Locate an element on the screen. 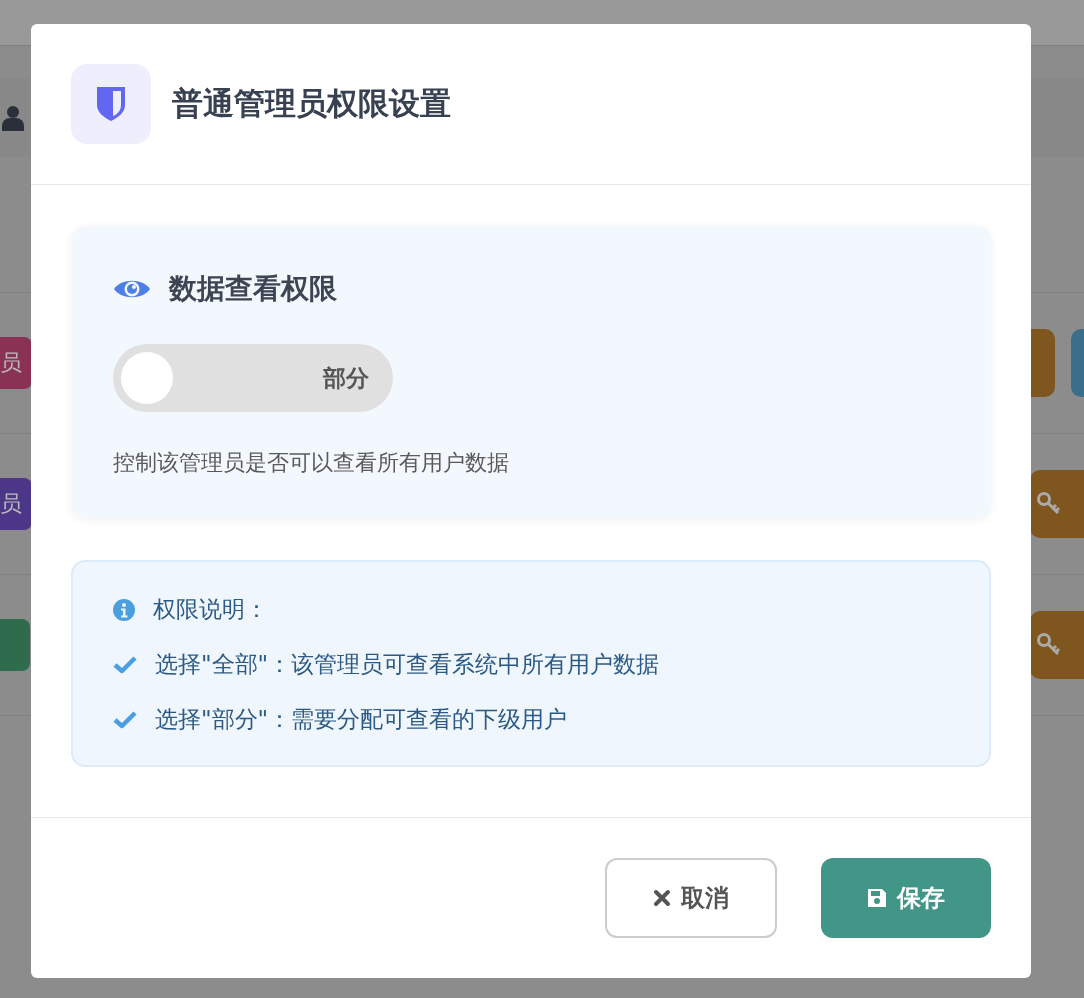  description-text: 控制该管理员是否可以查看所有用户数据 is located at coordinates (311, 463).